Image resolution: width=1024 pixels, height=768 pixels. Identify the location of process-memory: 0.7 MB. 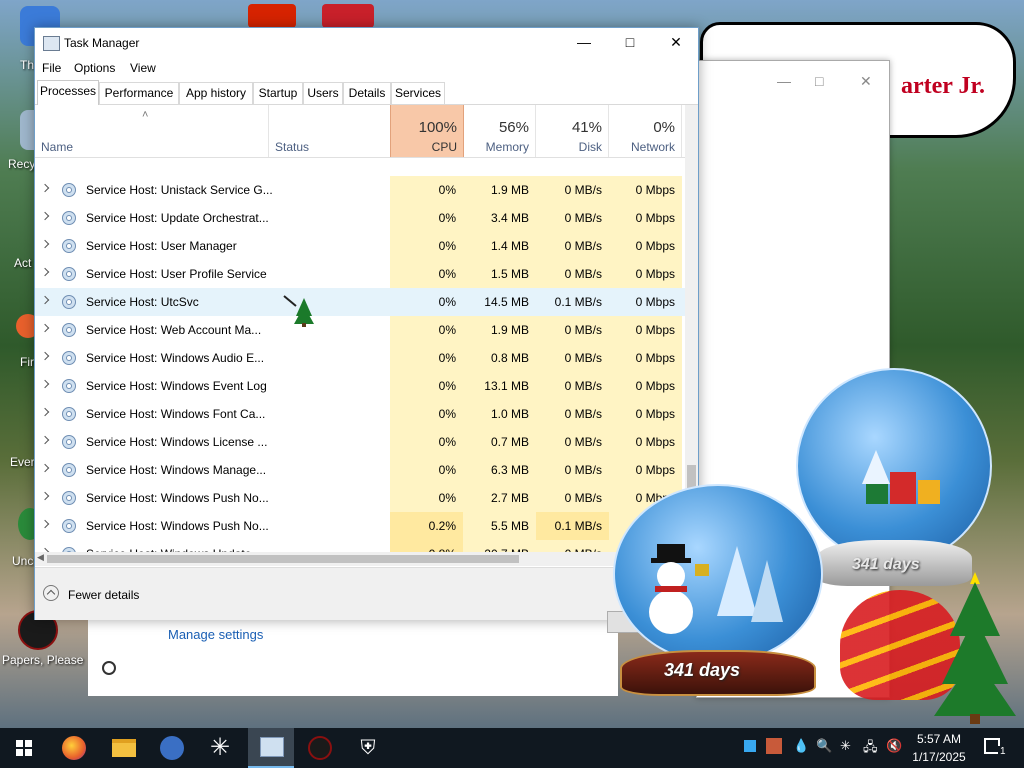
(509, 442).